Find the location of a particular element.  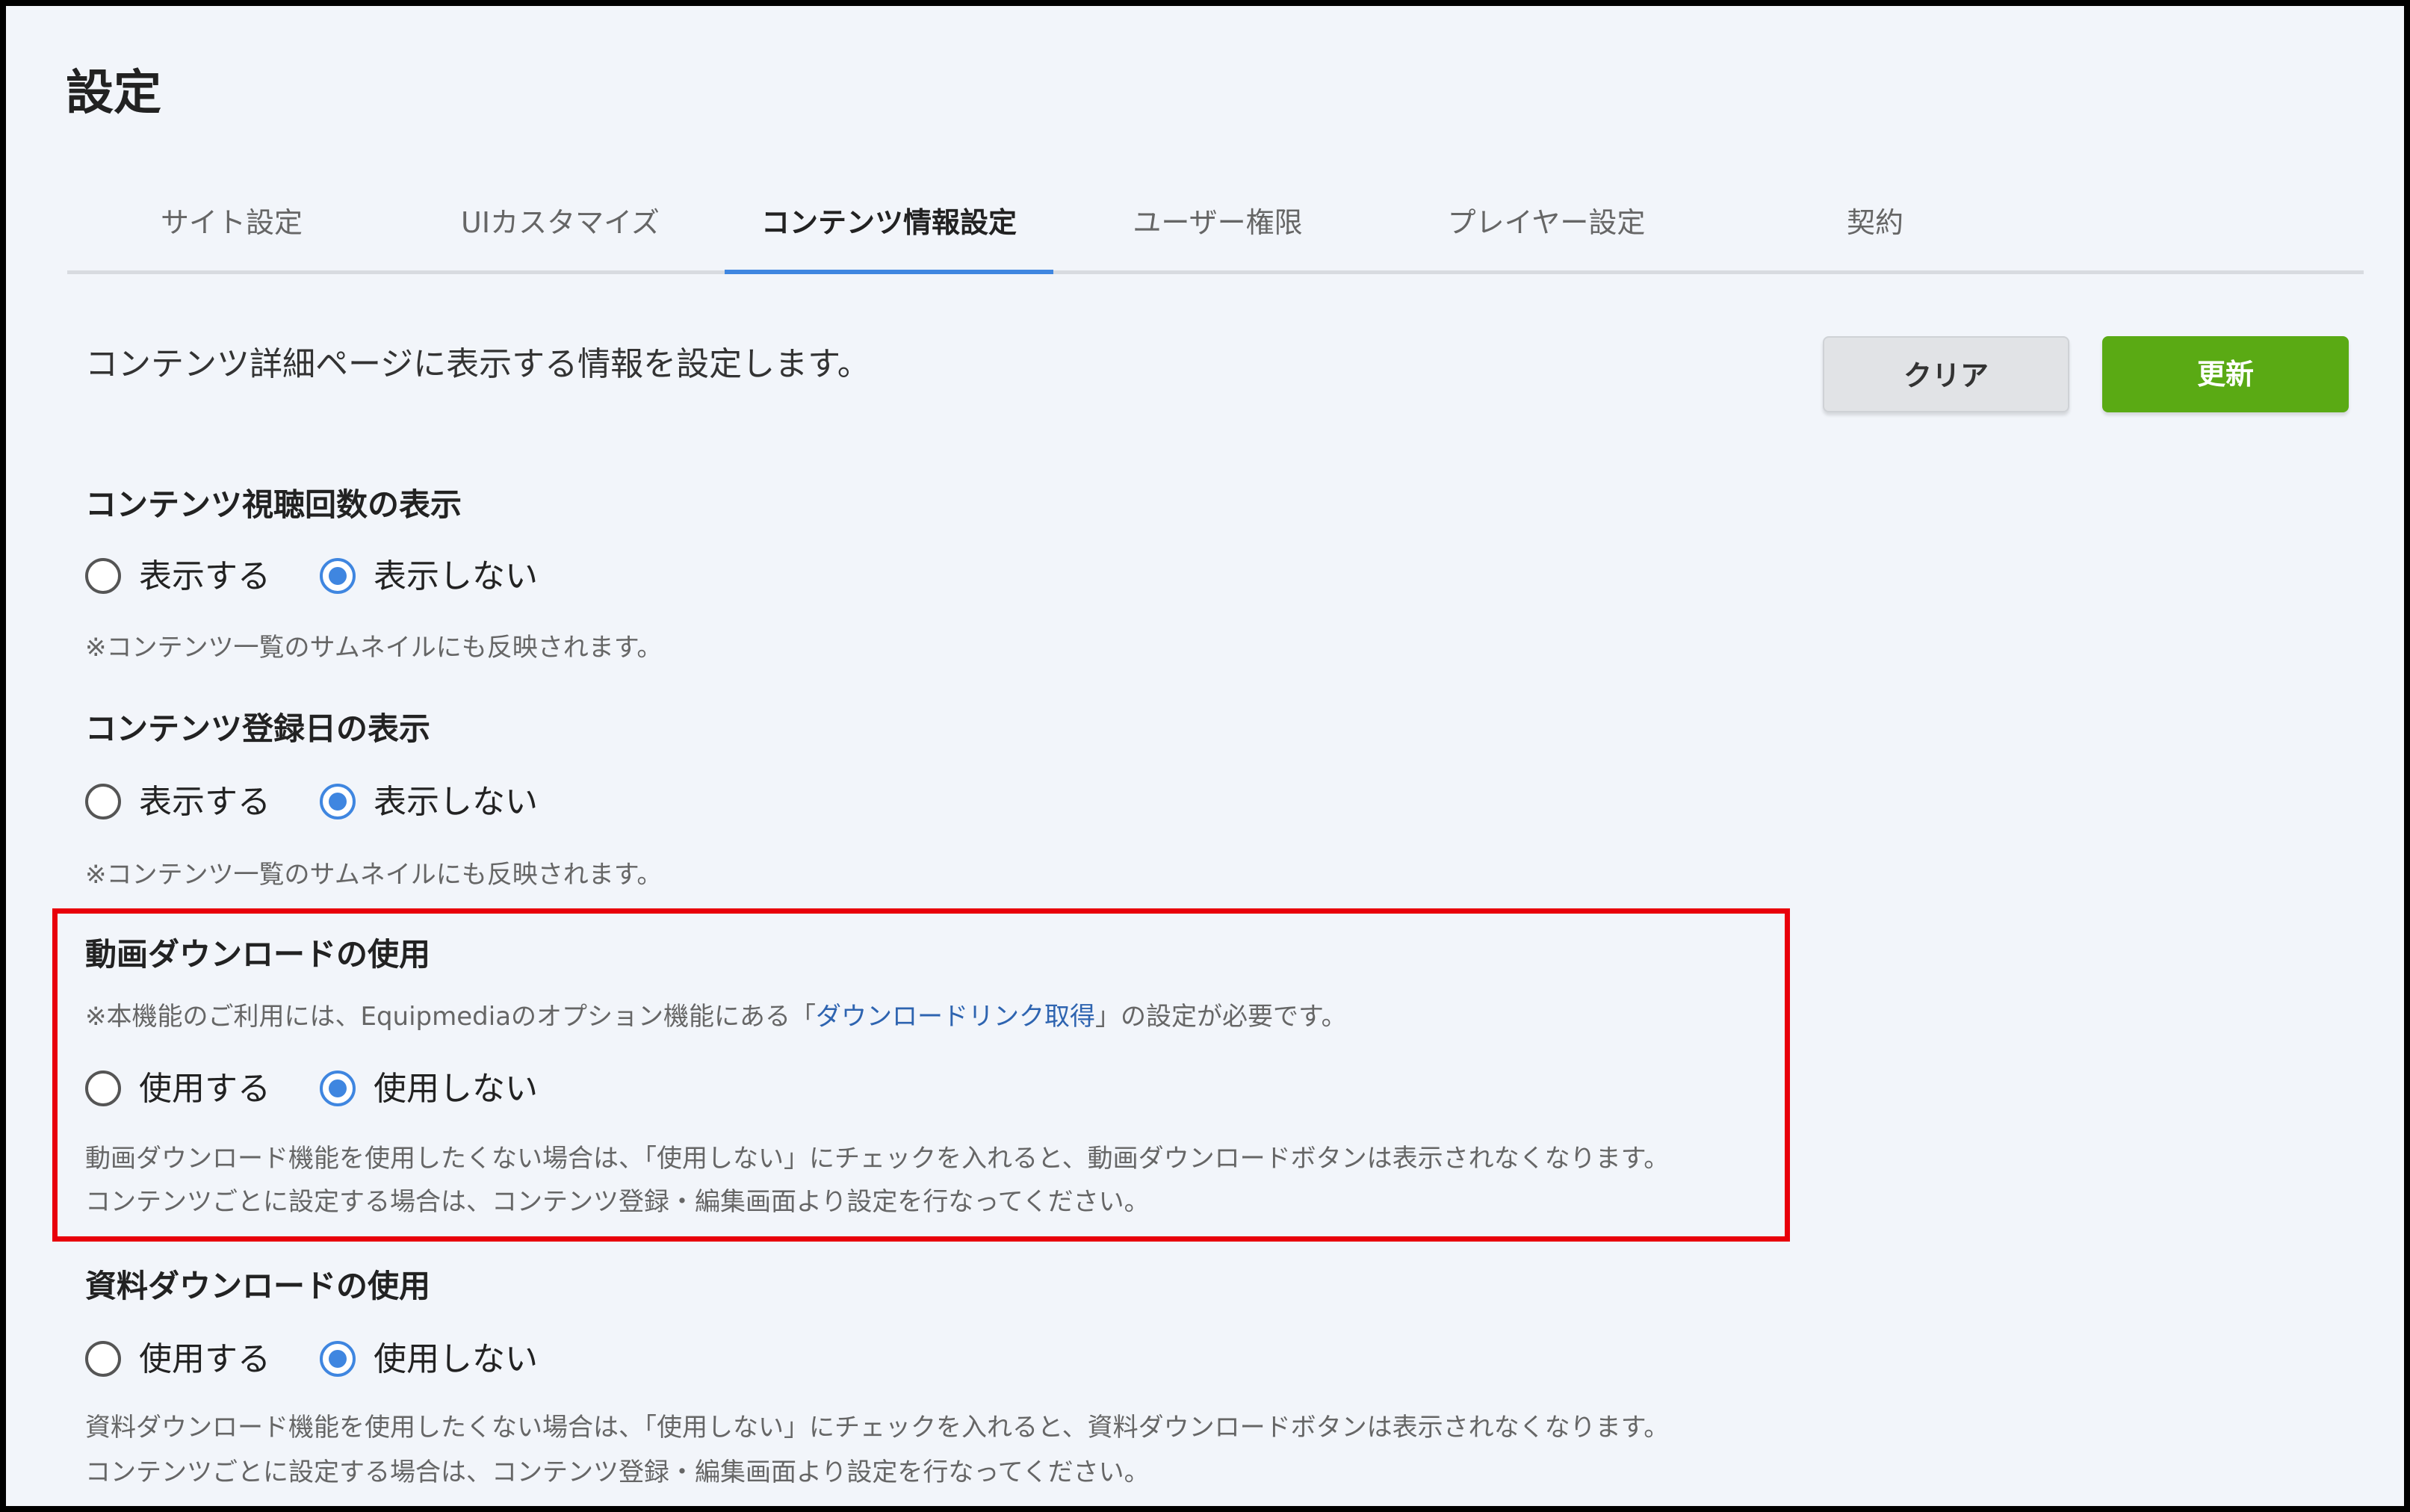

requirement-suffix: 」の設定が必要です。 is located at coordinates (1221, 1017).